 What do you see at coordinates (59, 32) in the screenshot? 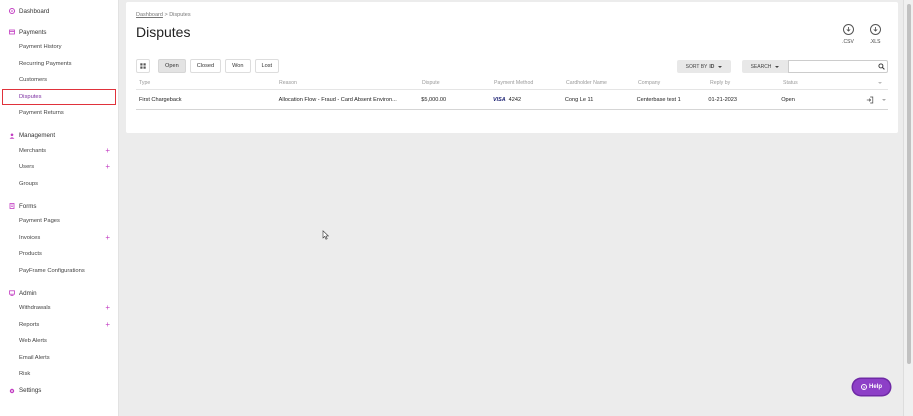
I see `sidebar-section-payments: Payments` at bounding box center [59, 32].